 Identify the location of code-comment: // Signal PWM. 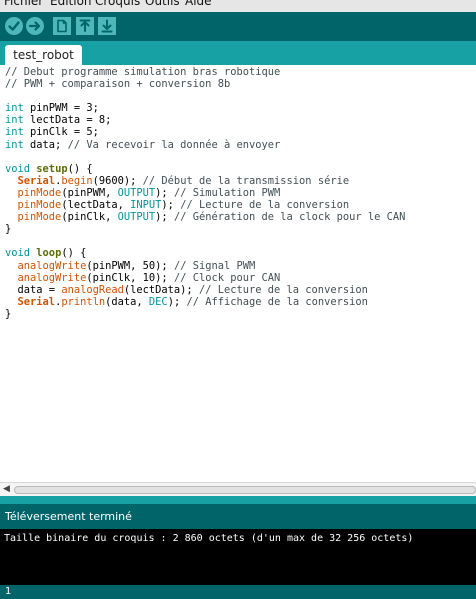
(214, 265).